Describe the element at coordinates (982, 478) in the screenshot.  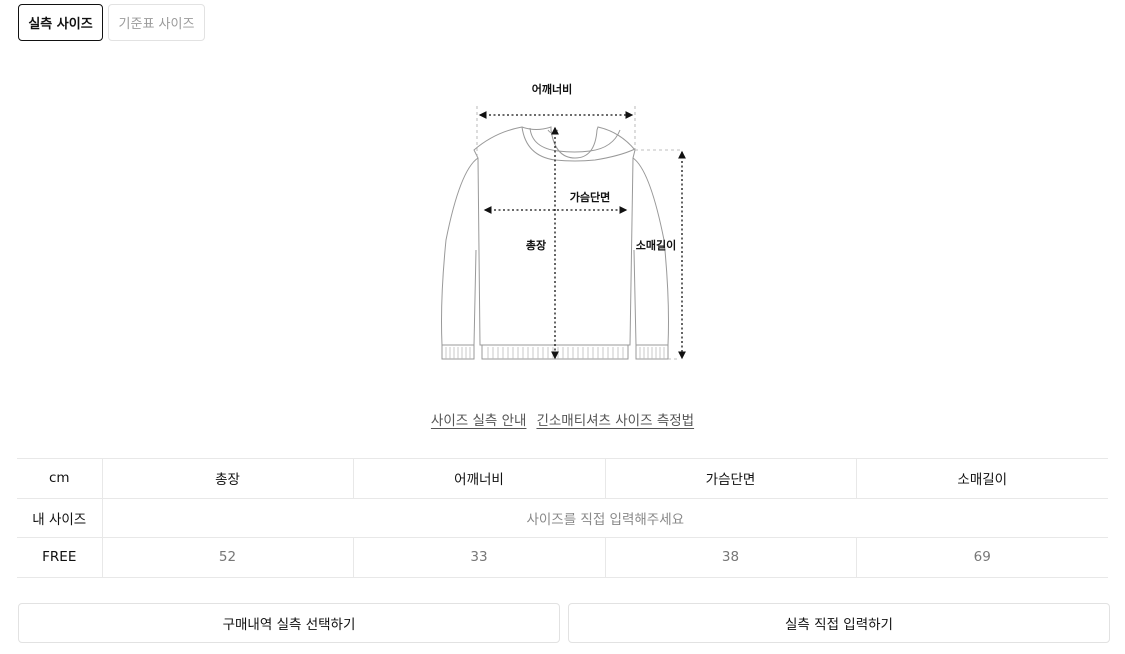
I see `header-sleeve: 소매길이` at that location.